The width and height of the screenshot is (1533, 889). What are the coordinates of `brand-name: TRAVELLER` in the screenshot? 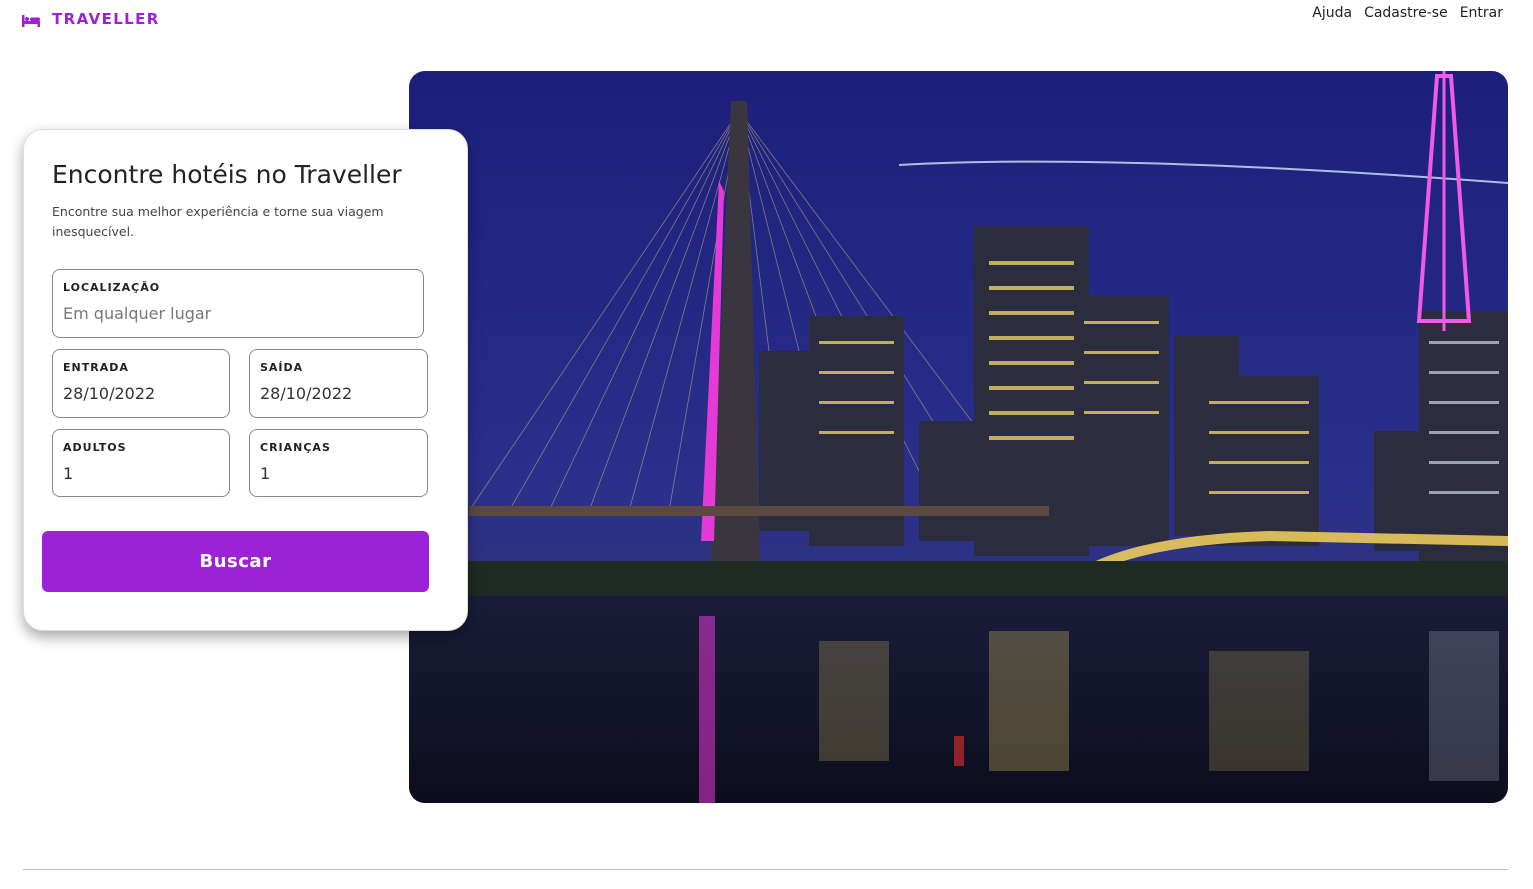 It's located at (106, 19).